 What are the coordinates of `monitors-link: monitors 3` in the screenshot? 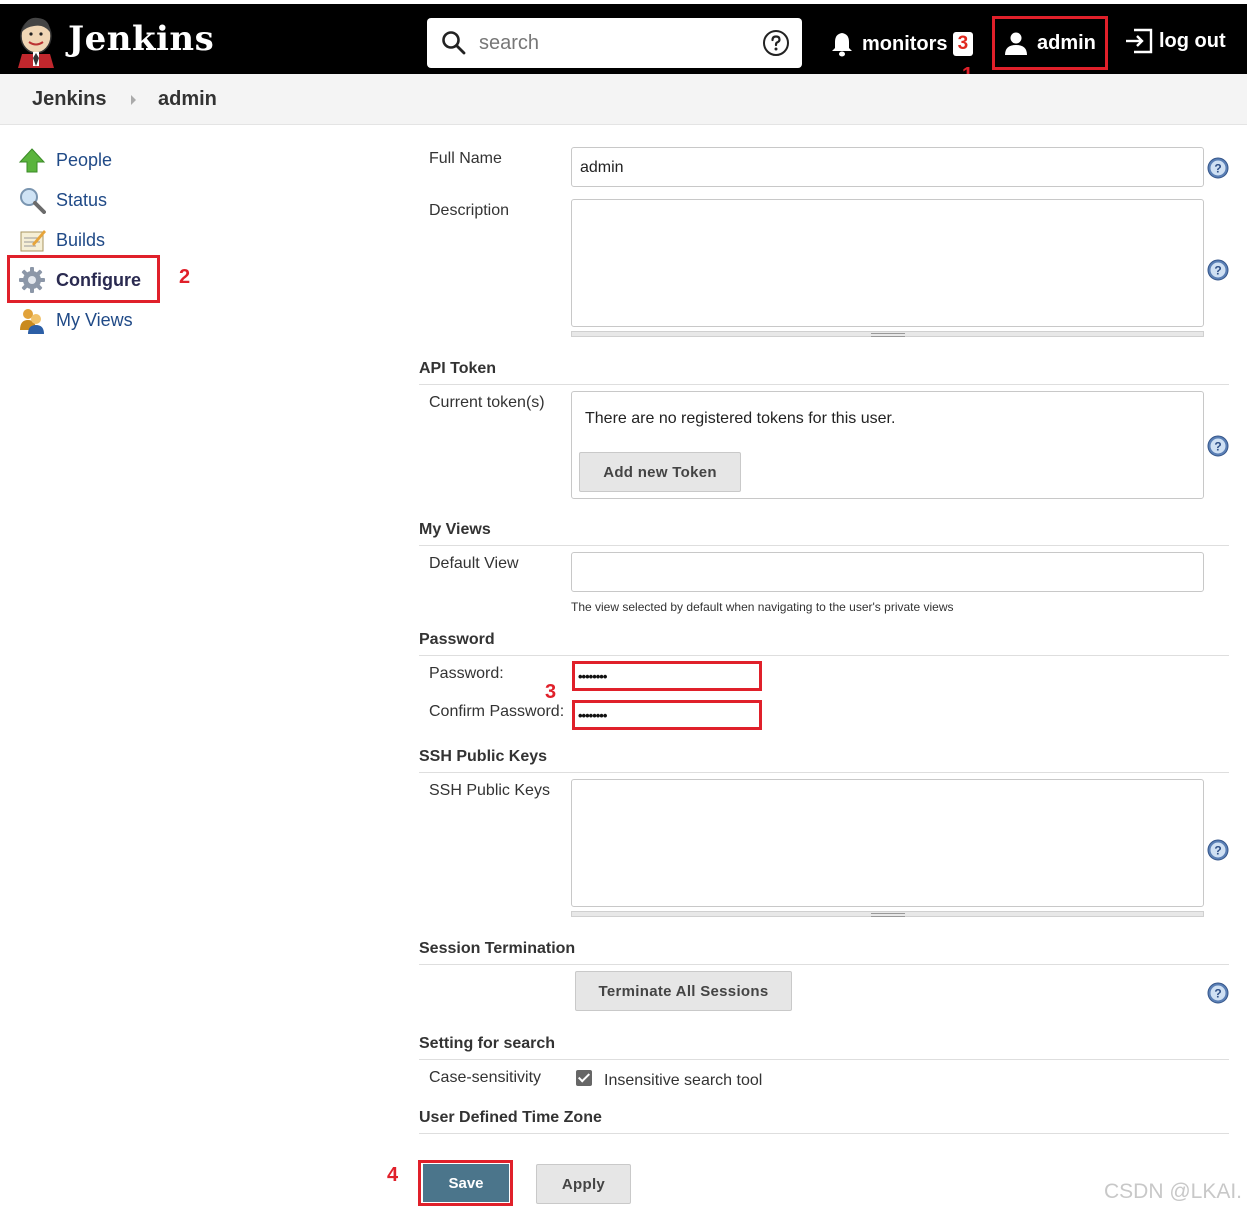 It's located at (902, 44).